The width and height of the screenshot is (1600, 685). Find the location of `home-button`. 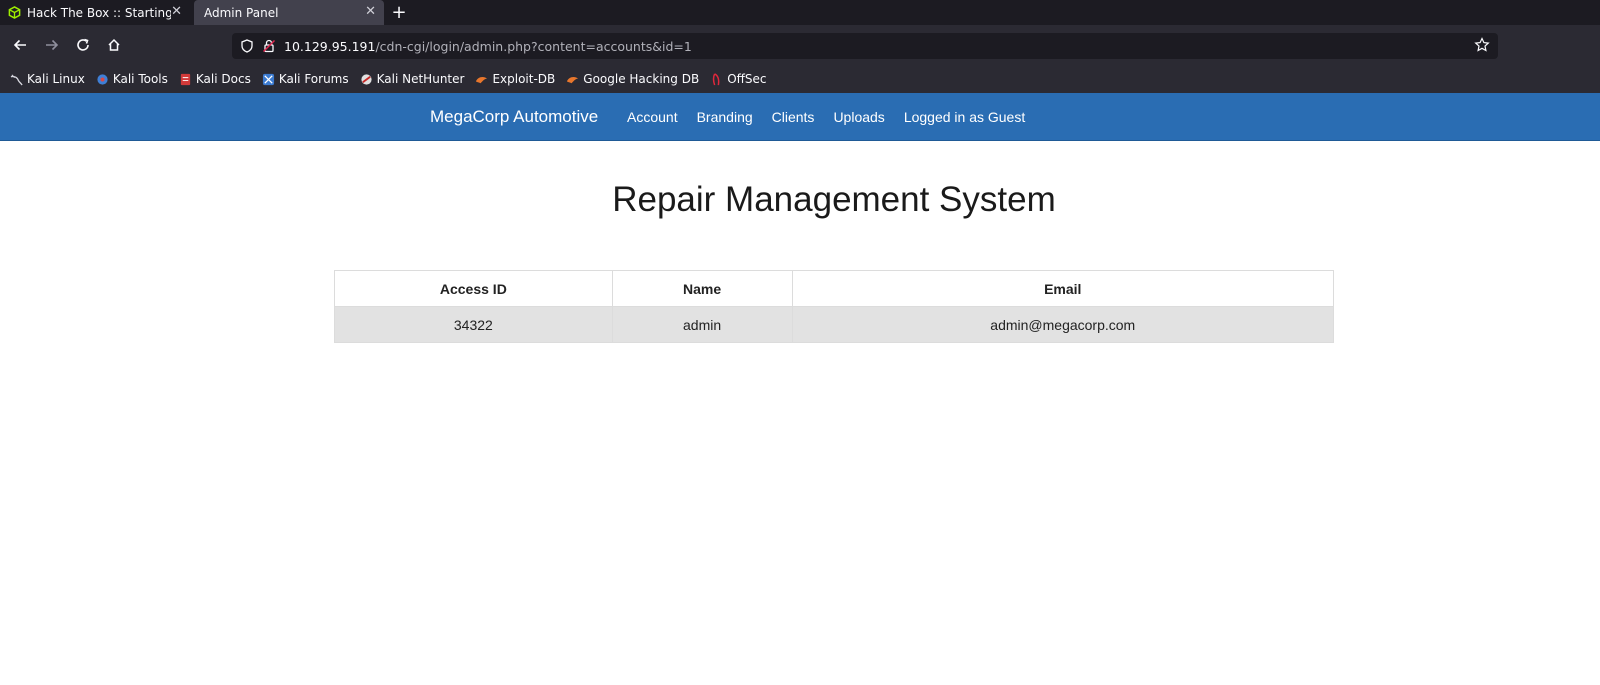

home-button is located at coordinates (114, 45).